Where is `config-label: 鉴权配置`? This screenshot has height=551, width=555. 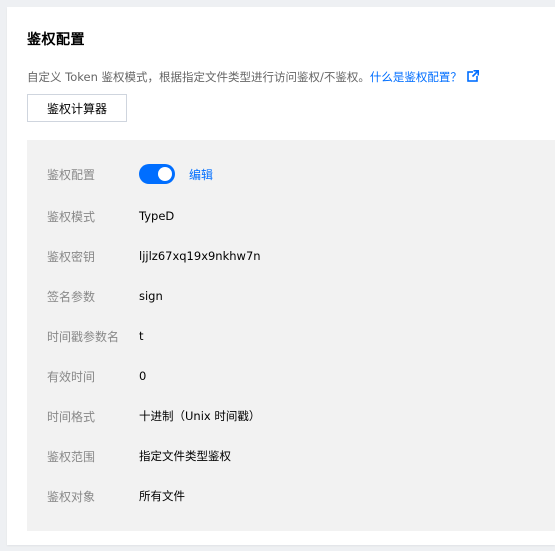
config-label: 鉴权配置 is located at coordinates (71, 174).